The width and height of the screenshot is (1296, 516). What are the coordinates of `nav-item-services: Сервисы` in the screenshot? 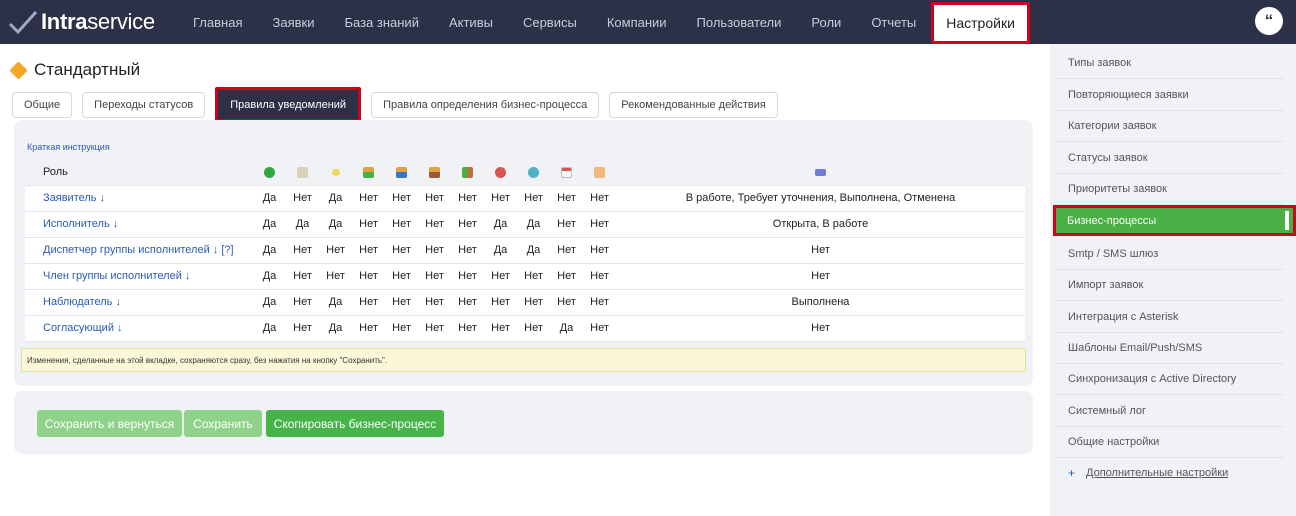 It's located at (550, 22).